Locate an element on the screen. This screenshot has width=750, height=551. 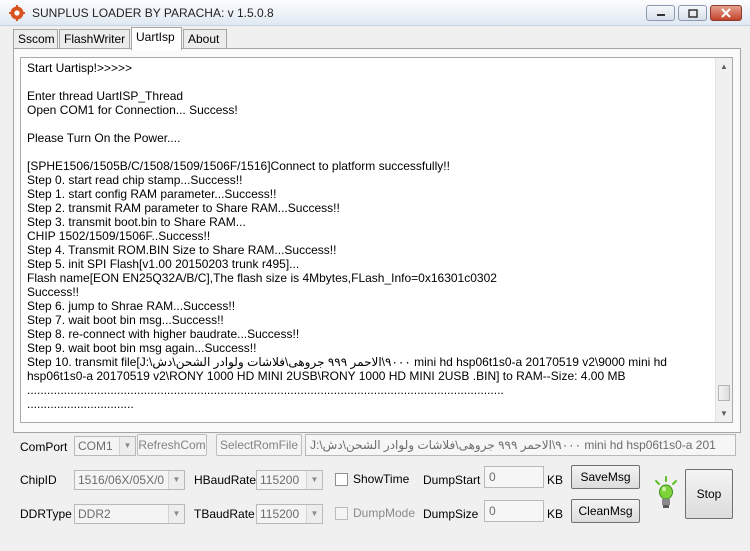
close-button is located at coordinates (726, 13).